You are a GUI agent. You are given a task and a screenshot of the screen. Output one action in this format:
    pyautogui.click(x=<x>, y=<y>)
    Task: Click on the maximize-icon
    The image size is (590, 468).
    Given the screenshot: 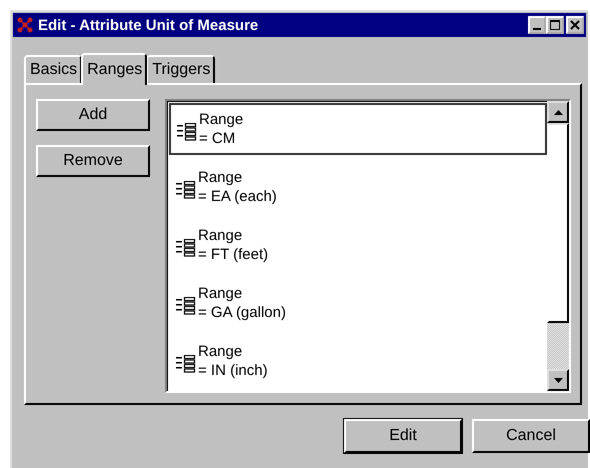 What is the action you would take?
    pyautogui.click(x=555, y=25)
    